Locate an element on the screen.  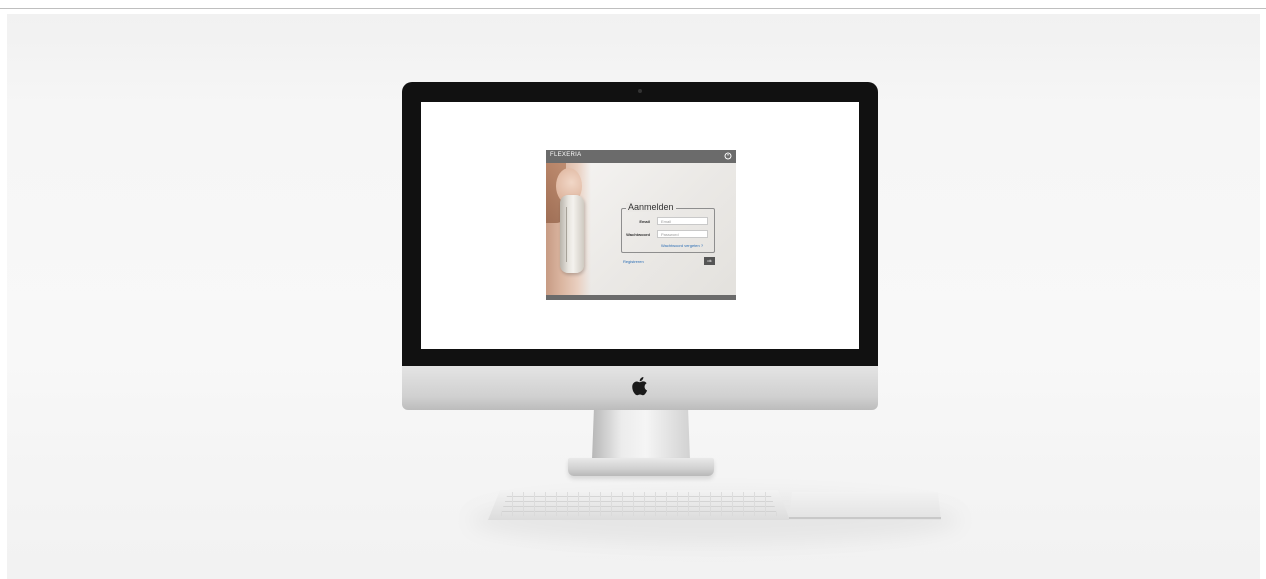
imac-stand is located at coordinates (641, 434).